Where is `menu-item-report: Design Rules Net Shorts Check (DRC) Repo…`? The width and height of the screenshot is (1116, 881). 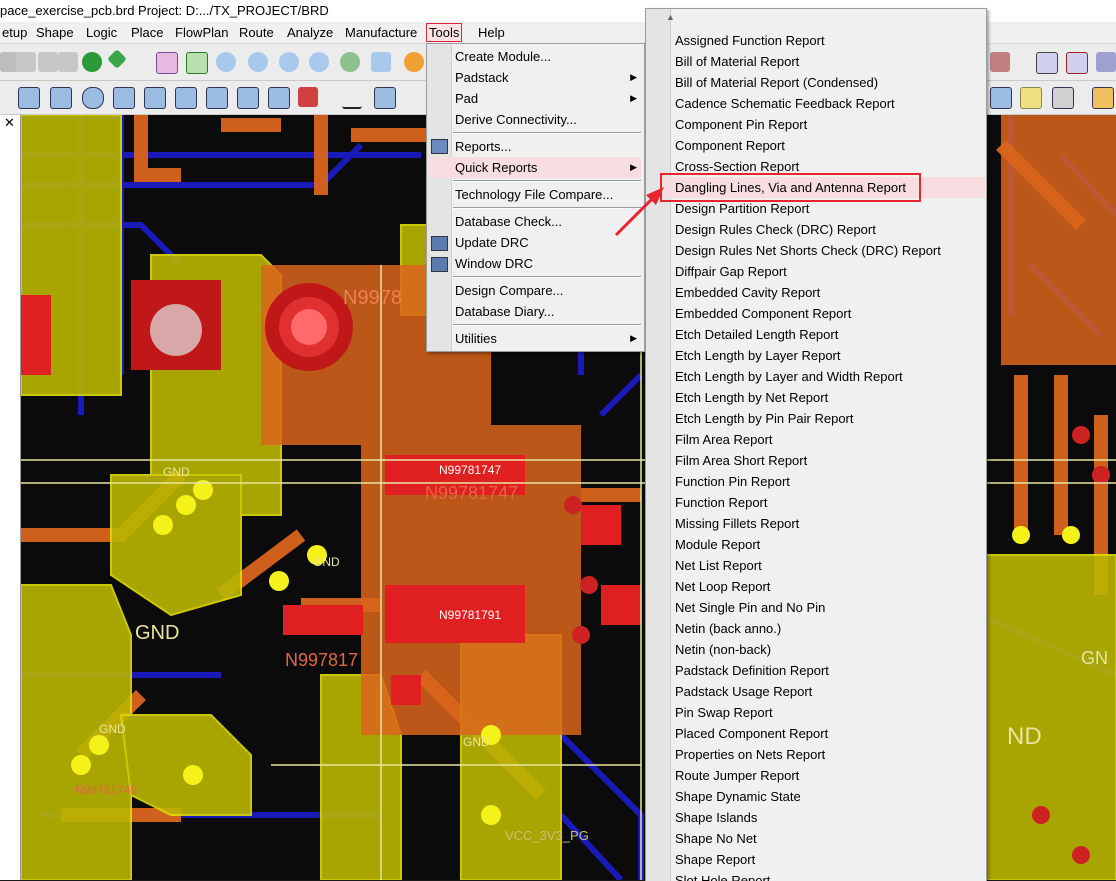 menu-item-report: Design Rules Net Shorts Check (DRC) Repo… is located at coordinates (825, 250).